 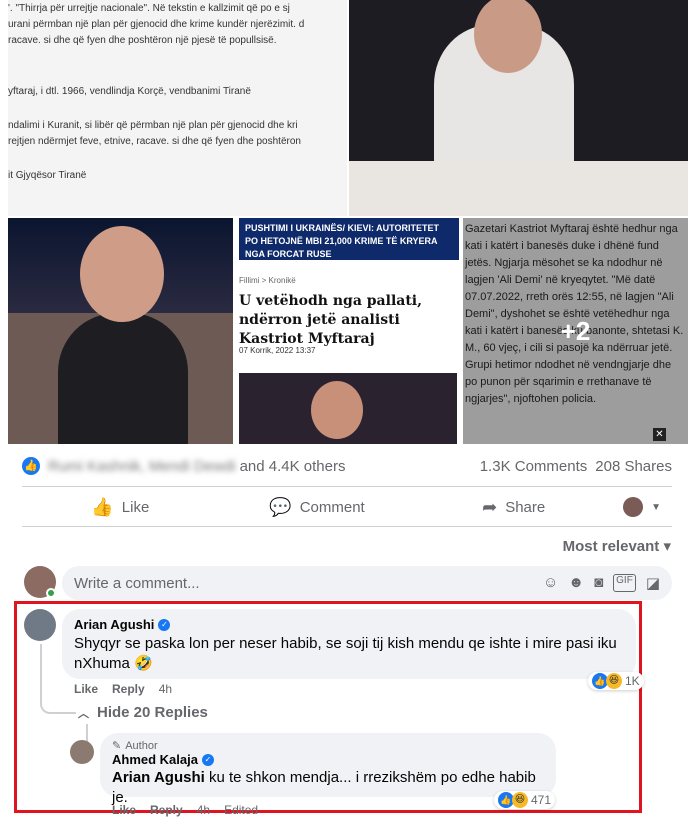 I want to click on shares-count: 208 Shares, so click(x=633, y=466).